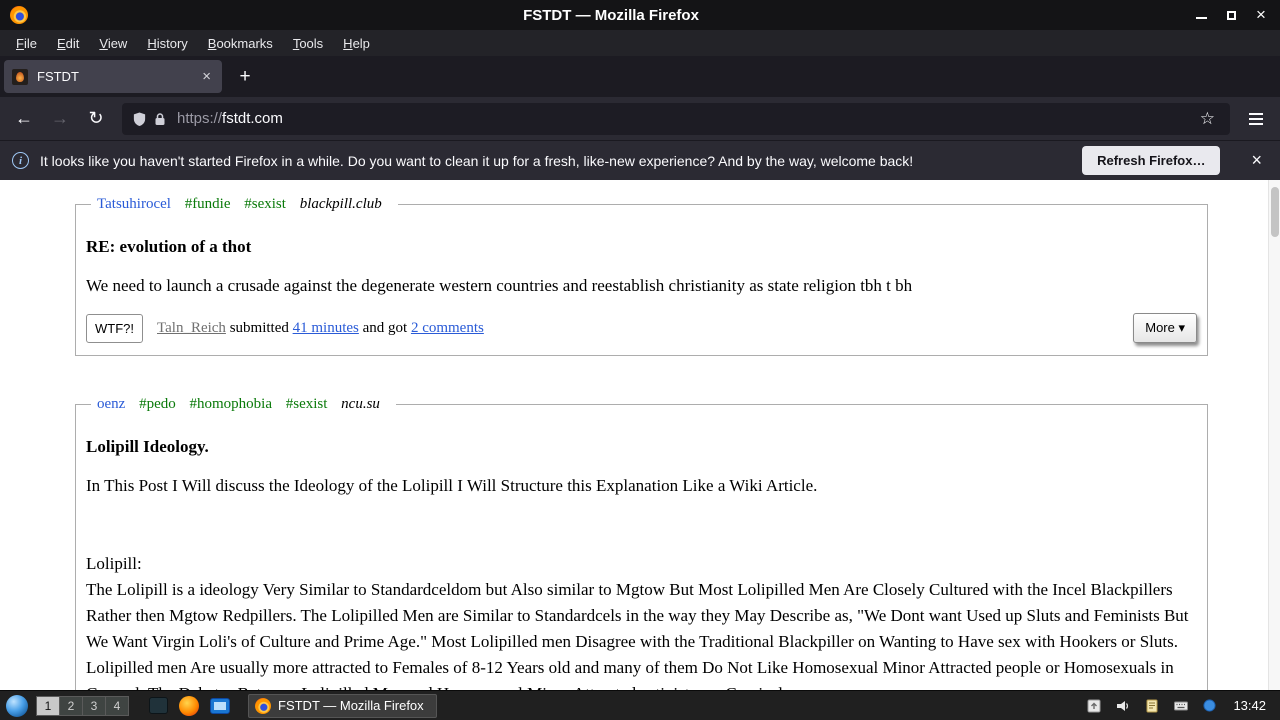 Image resolution: width=1280 pixels, height=720 pixels. I want to click on display-launcher-icon, so click(220, 705).